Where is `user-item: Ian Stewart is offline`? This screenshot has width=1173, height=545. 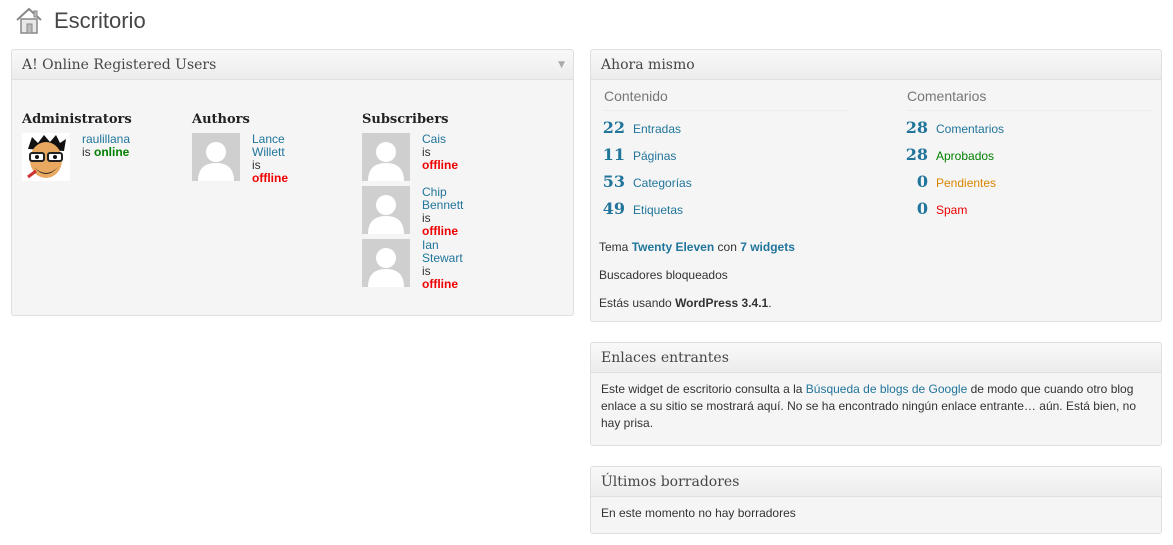 user-item: Ian Stewart is offline is located at coordinates (412, 265).